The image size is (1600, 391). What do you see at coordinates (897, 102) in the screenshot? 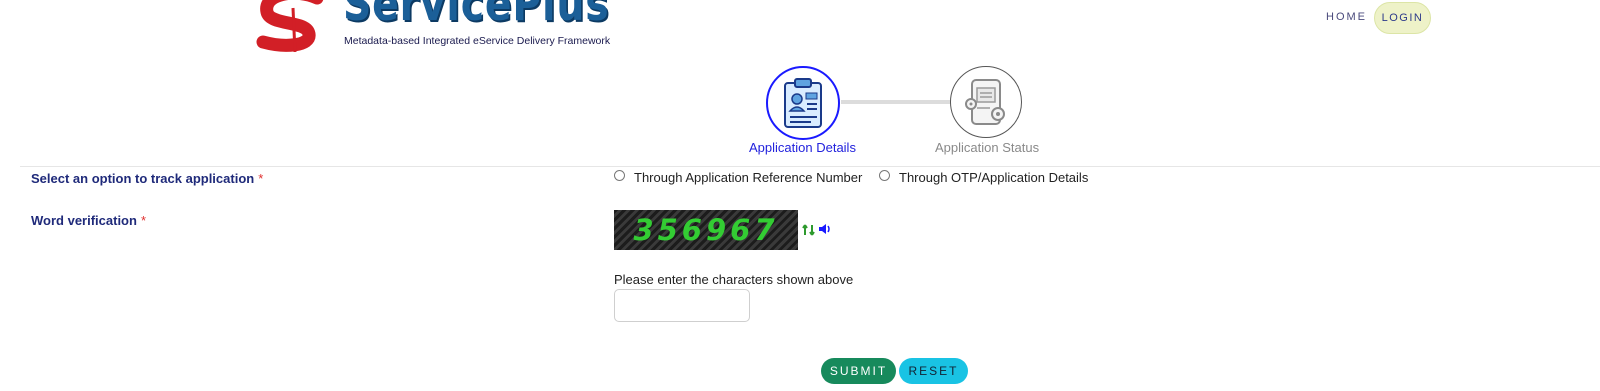
I see `stepper-connector` at bounding box center [897, 102].